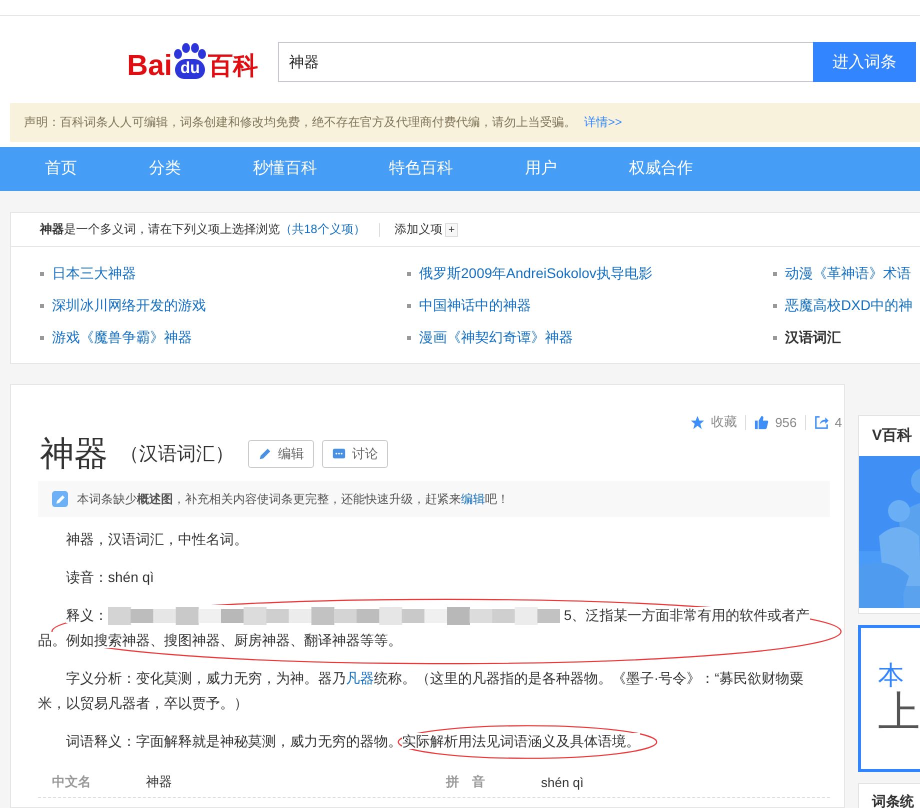 This screenshot has width=920, height=808. I want to click on edit-button: 编辑, so click(281, 454).